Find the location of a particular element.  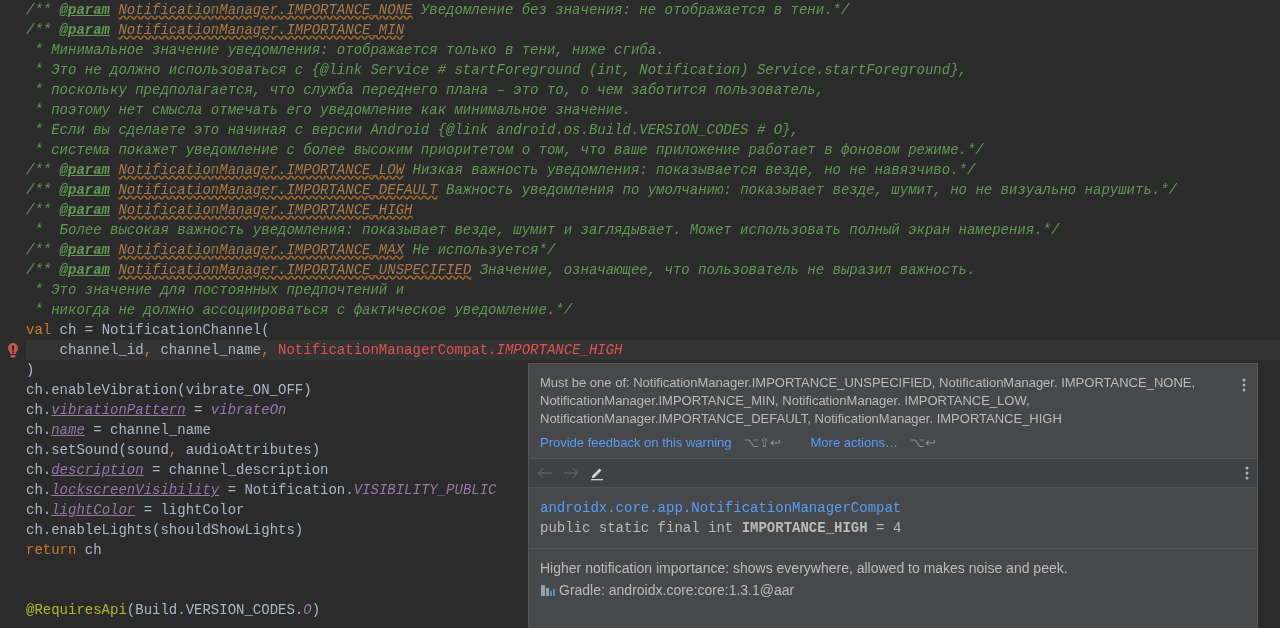

class-link: androidx.core.app.NotificationManagerCompat is located at coordinates (893, 508).